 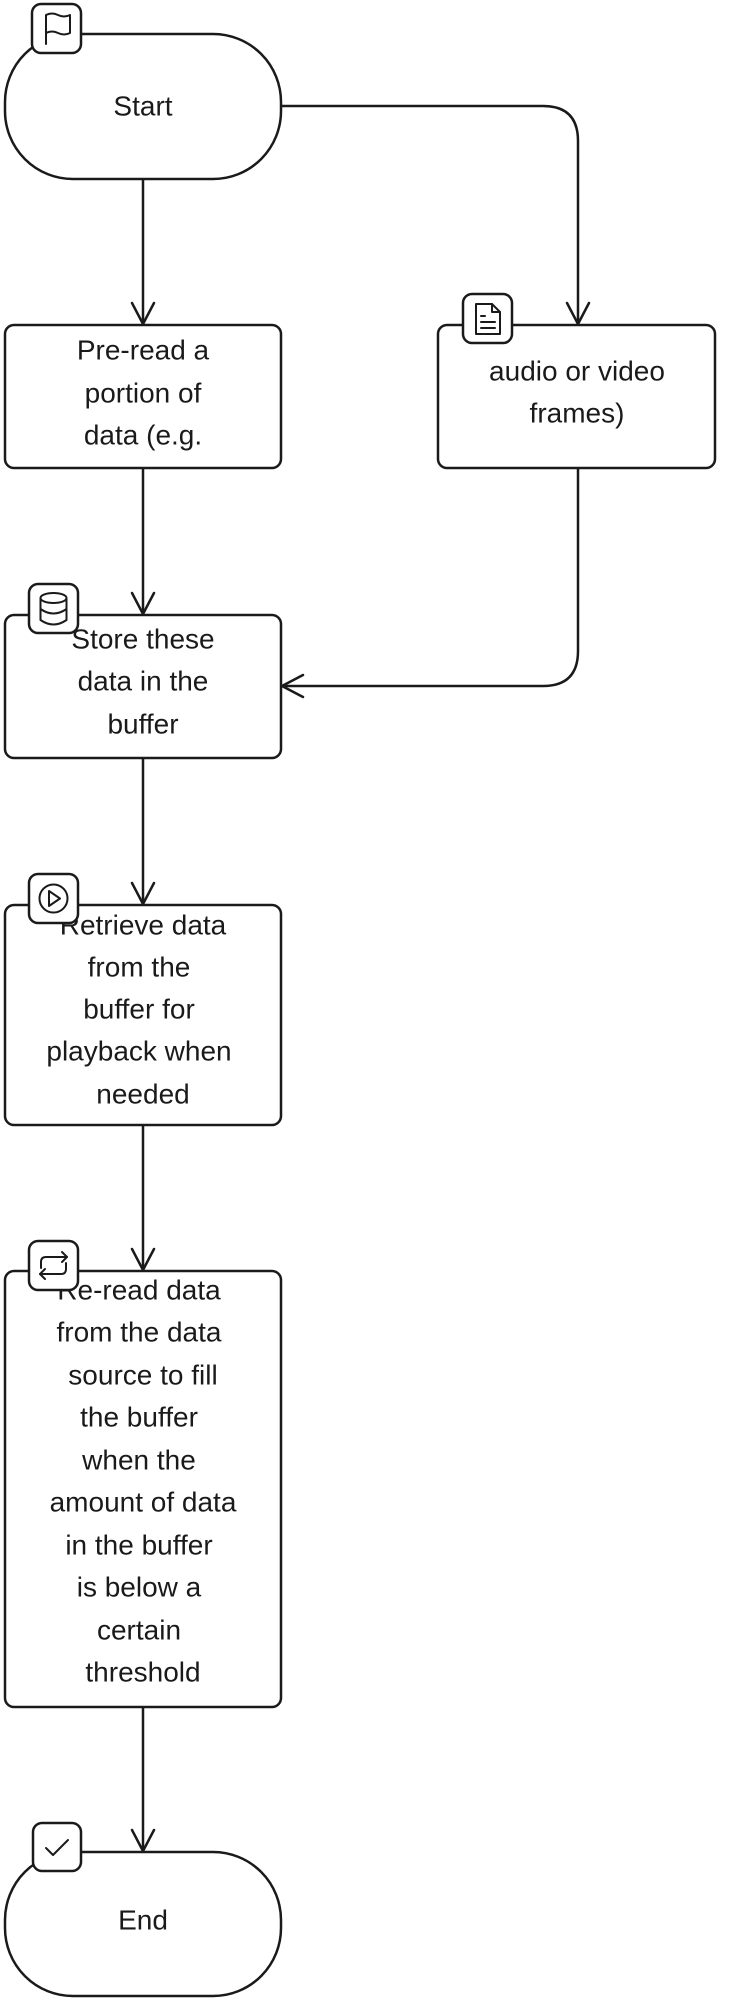 I want to click on document-icon, so click(x=487, y=318).